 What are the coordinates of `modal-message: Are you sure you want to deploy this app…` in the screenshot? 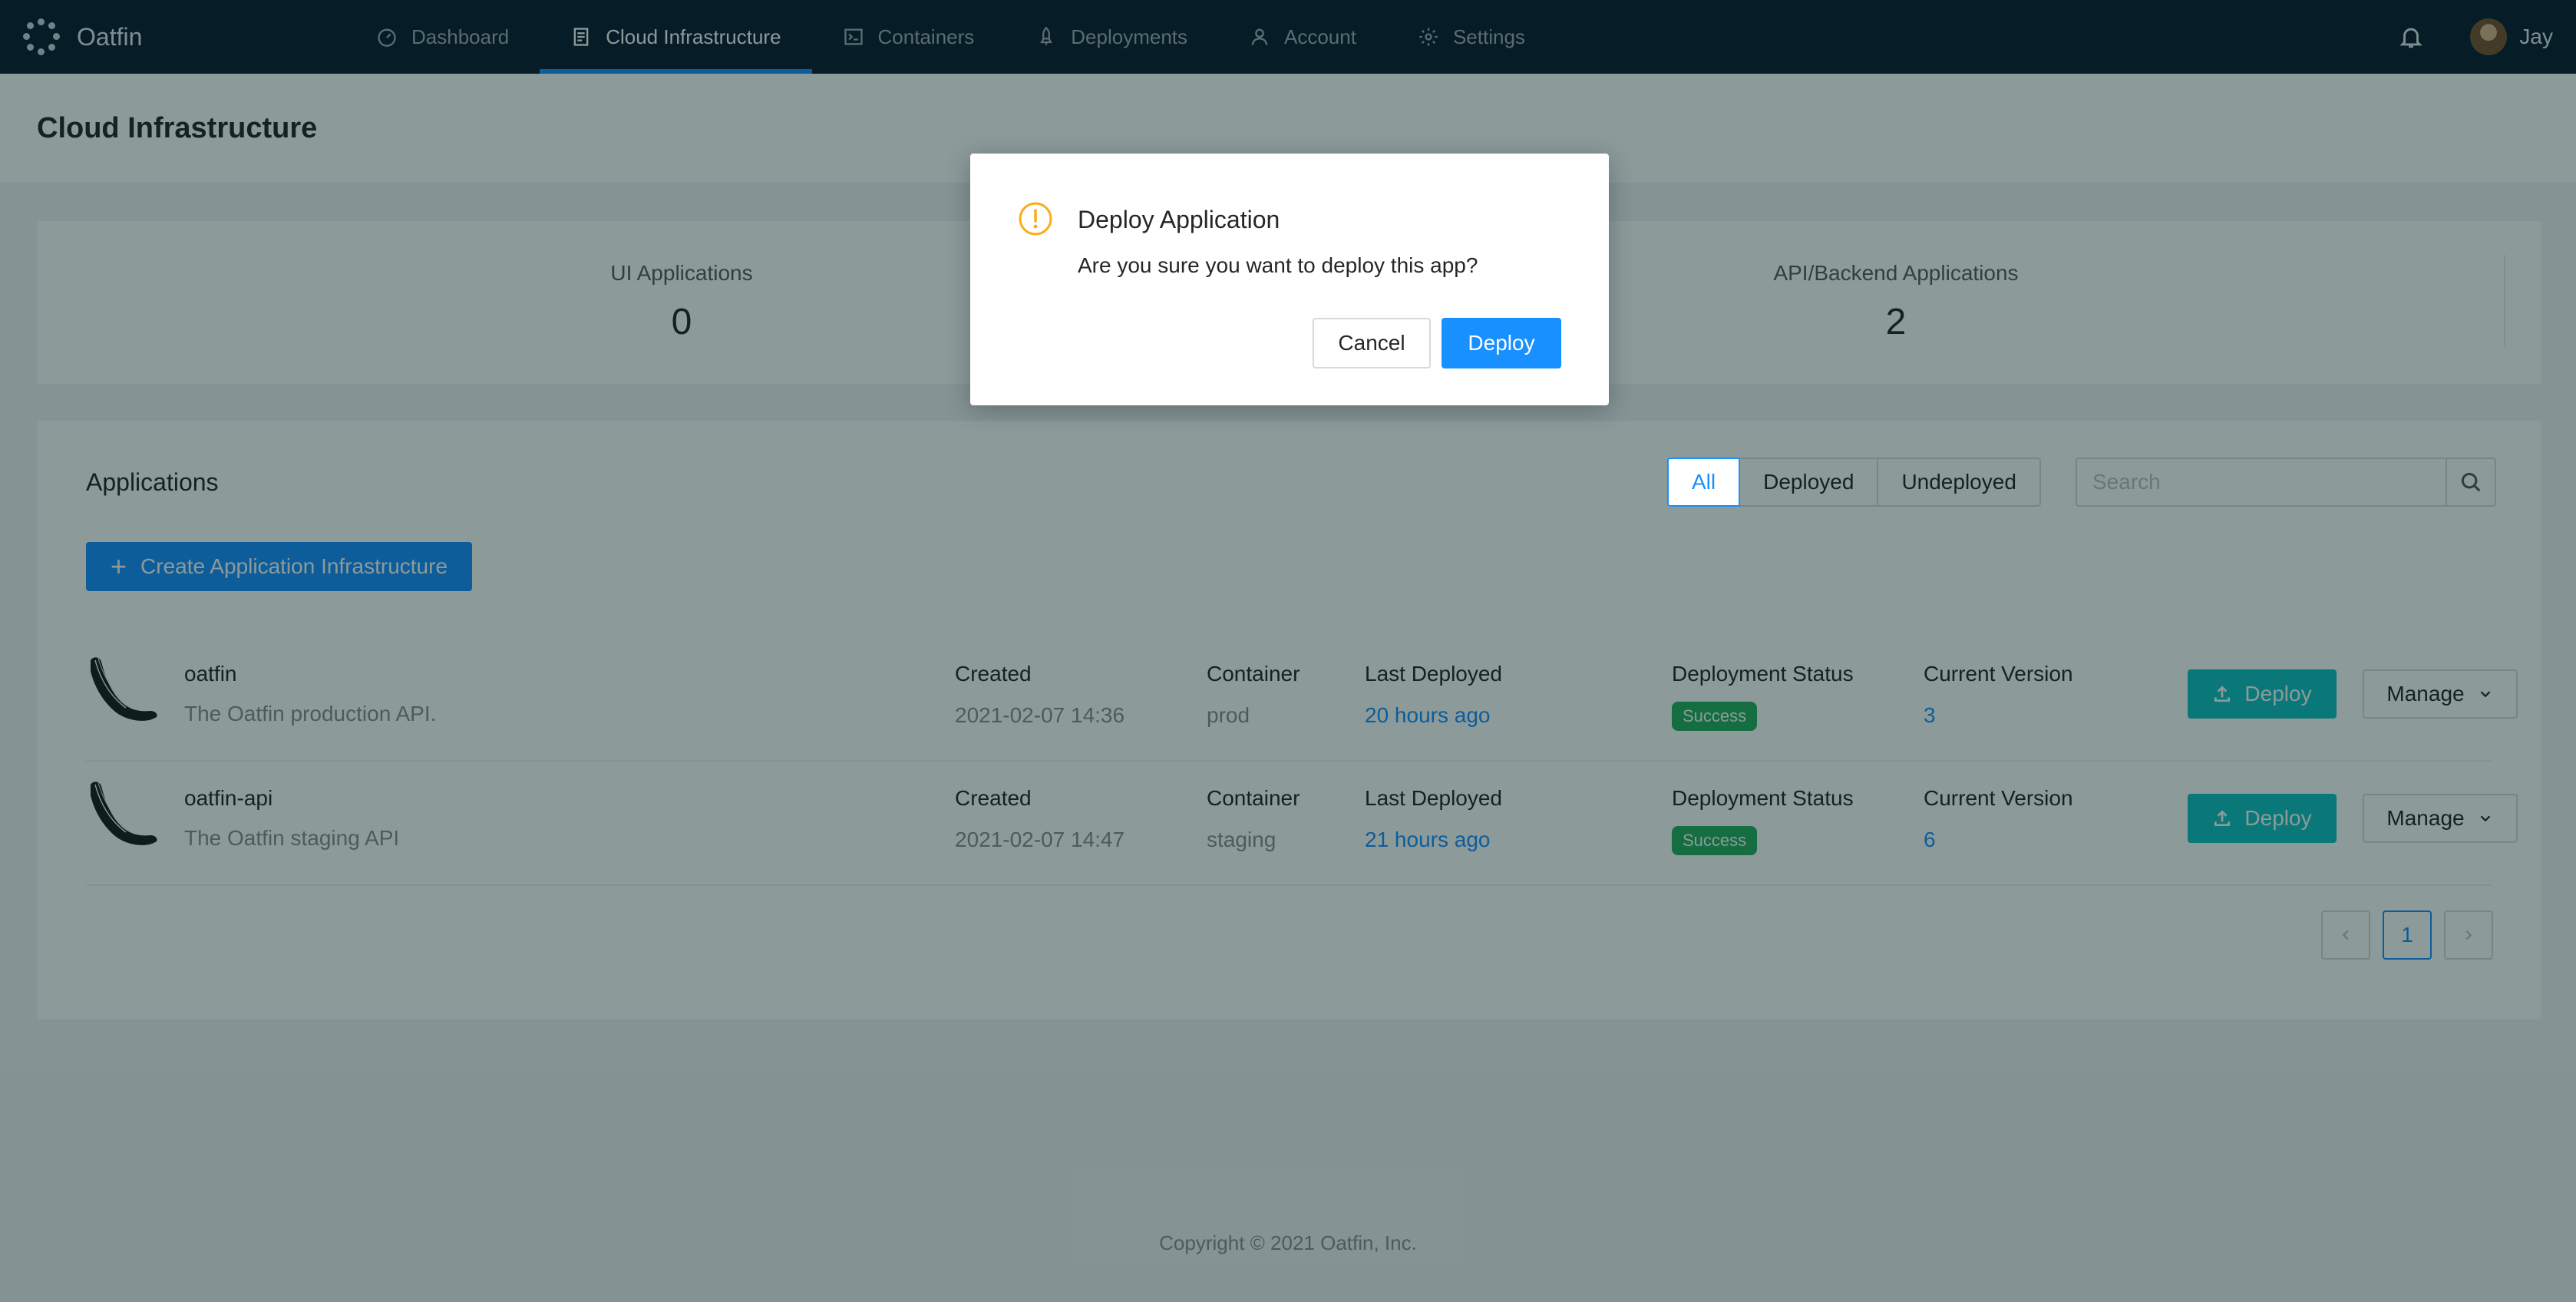 It's located at (1278, 265).